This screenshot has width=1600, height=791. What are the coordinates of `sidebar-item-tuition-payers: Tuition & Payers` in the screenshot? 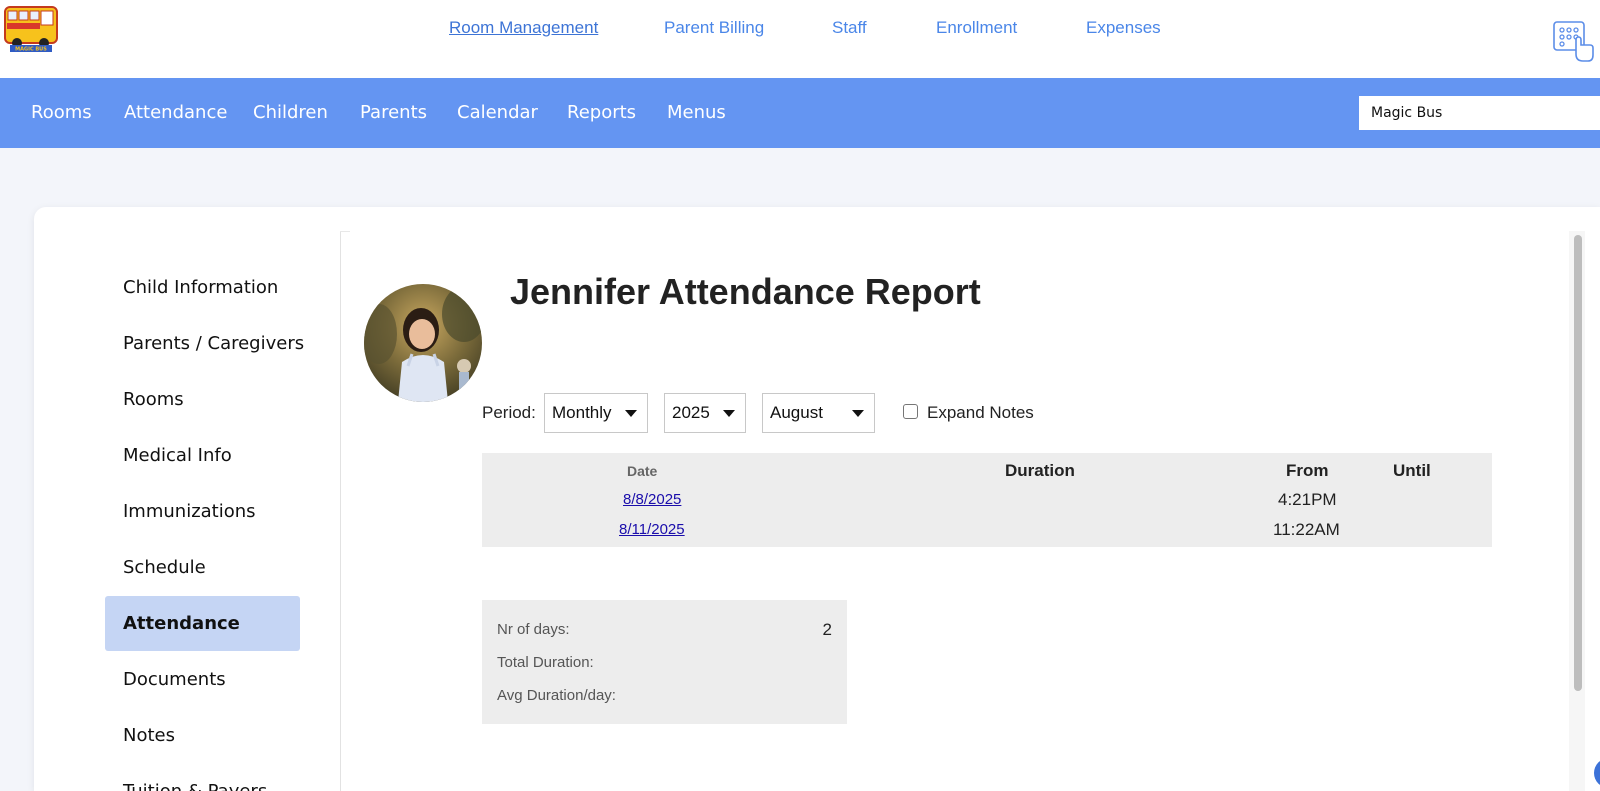 It's located at (202, 777).